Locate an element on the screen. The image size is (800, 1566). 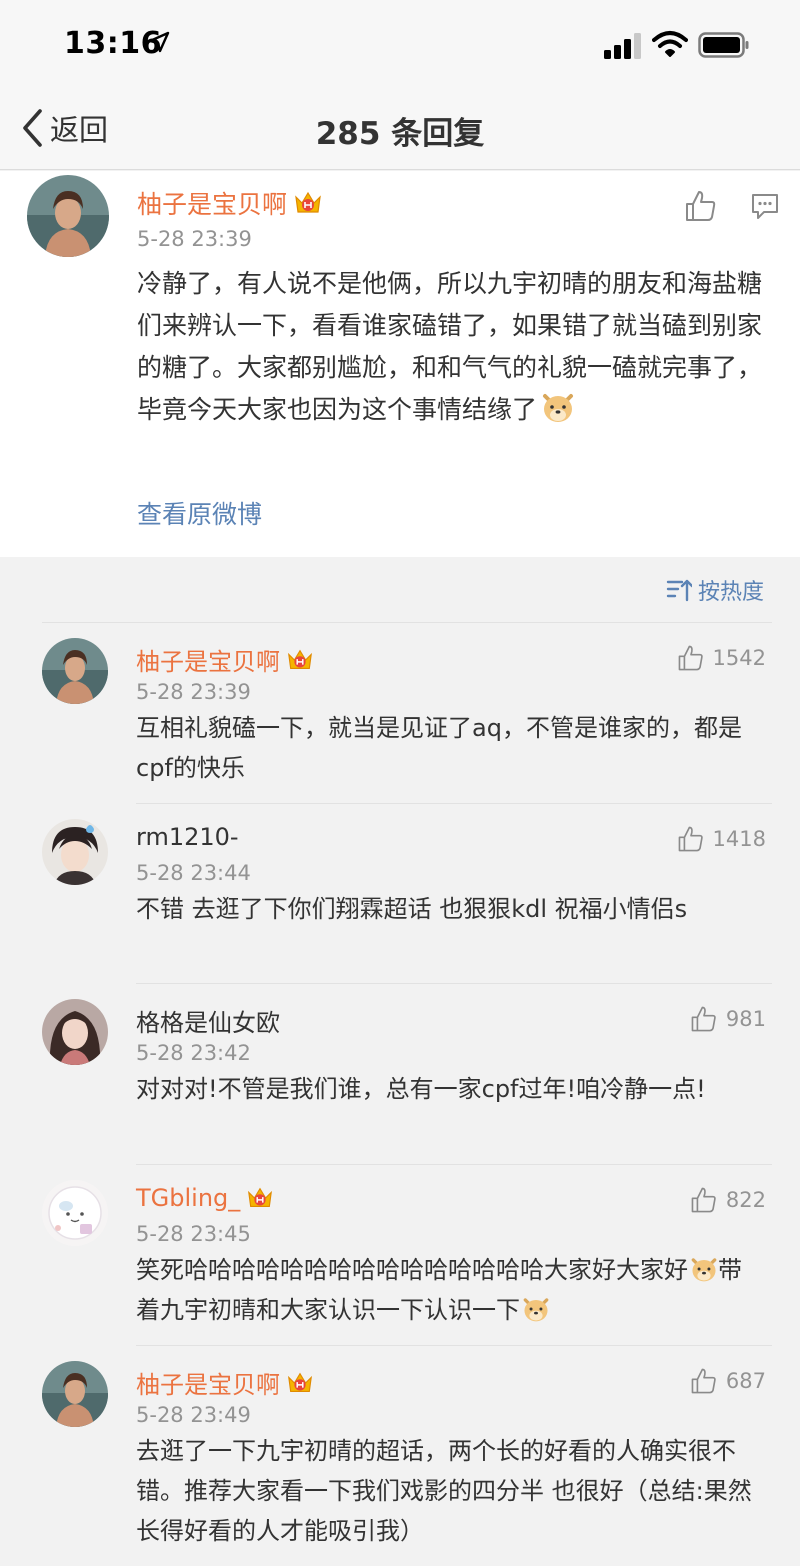
author-name-text: rm1210- is located at coordinates (187, 837).